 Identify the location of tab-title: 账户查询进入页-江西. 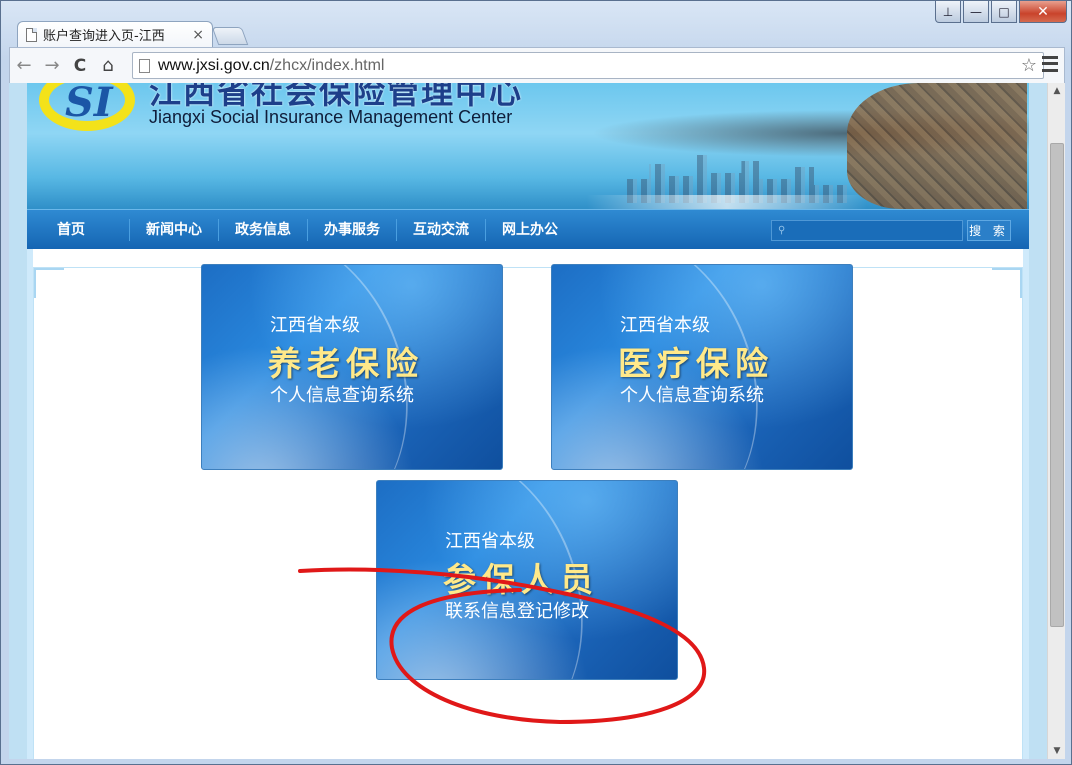
(104, 36).